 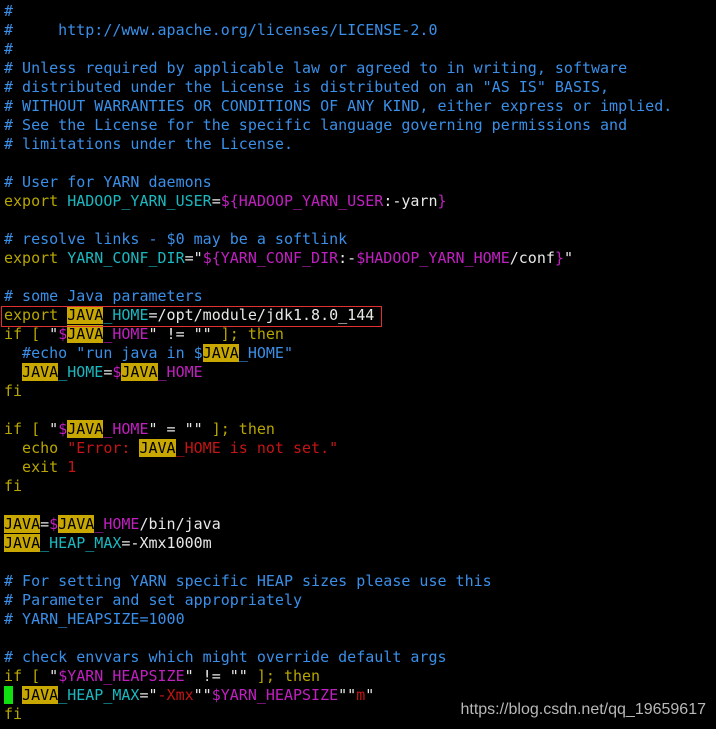 What do you see at coordinates (175, 695) in the screenshot?
I see `code-token: -Xmx` at bounding box center [175, 695].